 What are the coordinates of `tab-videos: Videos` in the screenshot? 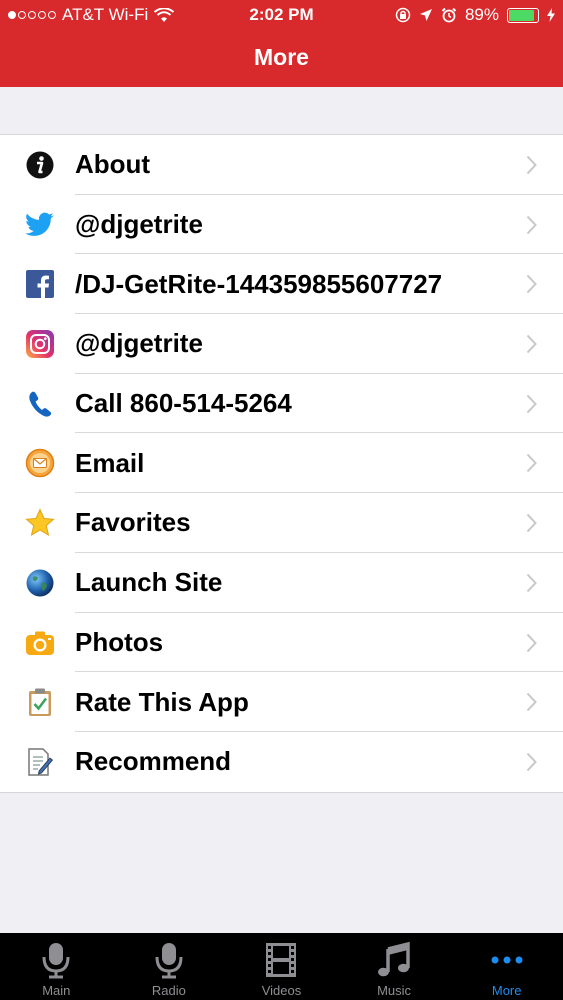 It's located at (281, 966).